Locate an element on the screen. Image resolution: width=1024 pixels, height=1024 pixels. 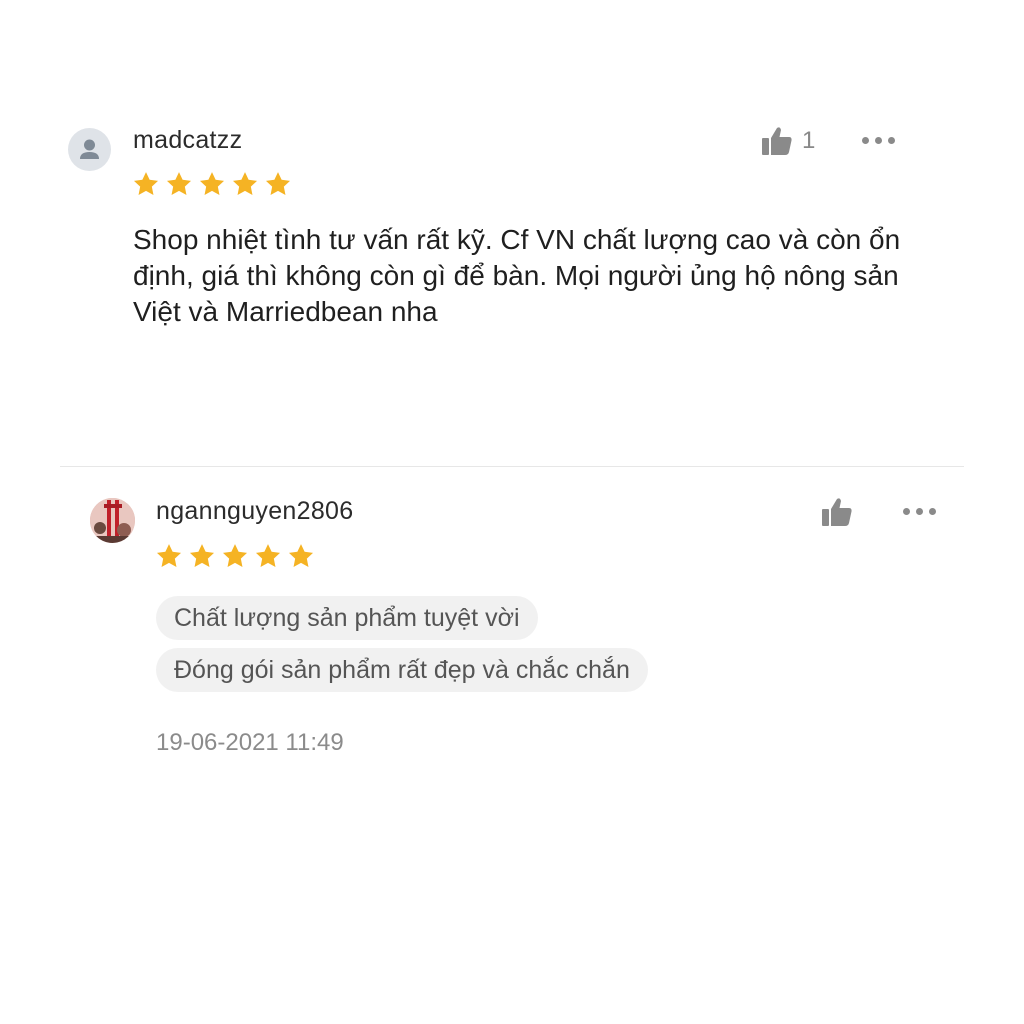
review-tag: Đóng gói sản phẩm rất đẹp và chắc chắn is located at coordinates (402, 670).